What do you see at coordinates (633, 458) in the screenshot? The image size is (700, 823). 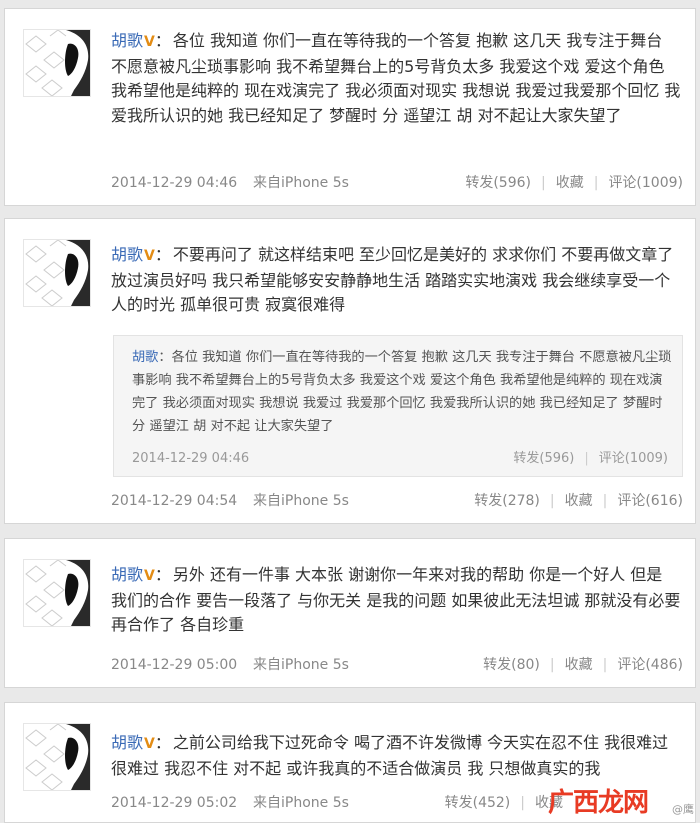 I see `quoted-comment-button: 评论(1009)` at bounding box center [633, 458].